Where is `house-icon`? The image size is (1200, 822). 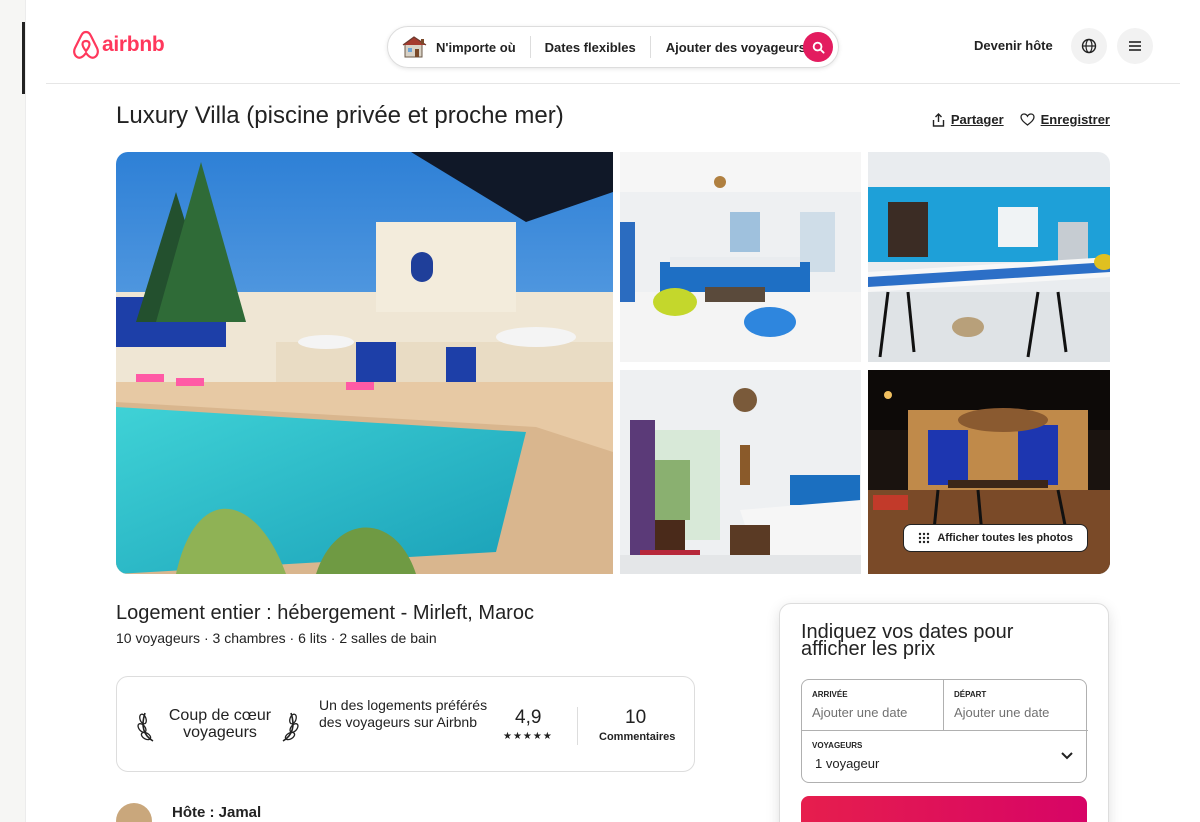 house-icon is located at coordinates (414, 47).